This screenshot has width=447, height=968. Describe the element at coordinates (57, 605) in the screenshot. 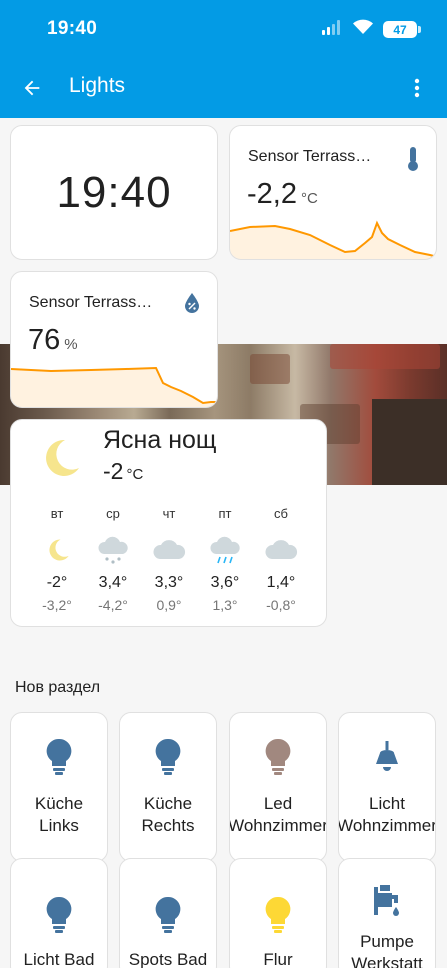

I see `forecast-low: -3,2°` at that location.